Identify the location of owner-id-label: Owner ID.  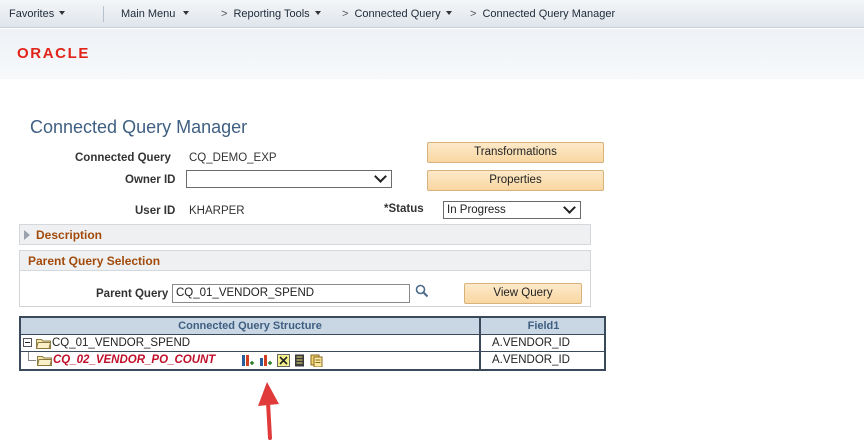
(150, 180).